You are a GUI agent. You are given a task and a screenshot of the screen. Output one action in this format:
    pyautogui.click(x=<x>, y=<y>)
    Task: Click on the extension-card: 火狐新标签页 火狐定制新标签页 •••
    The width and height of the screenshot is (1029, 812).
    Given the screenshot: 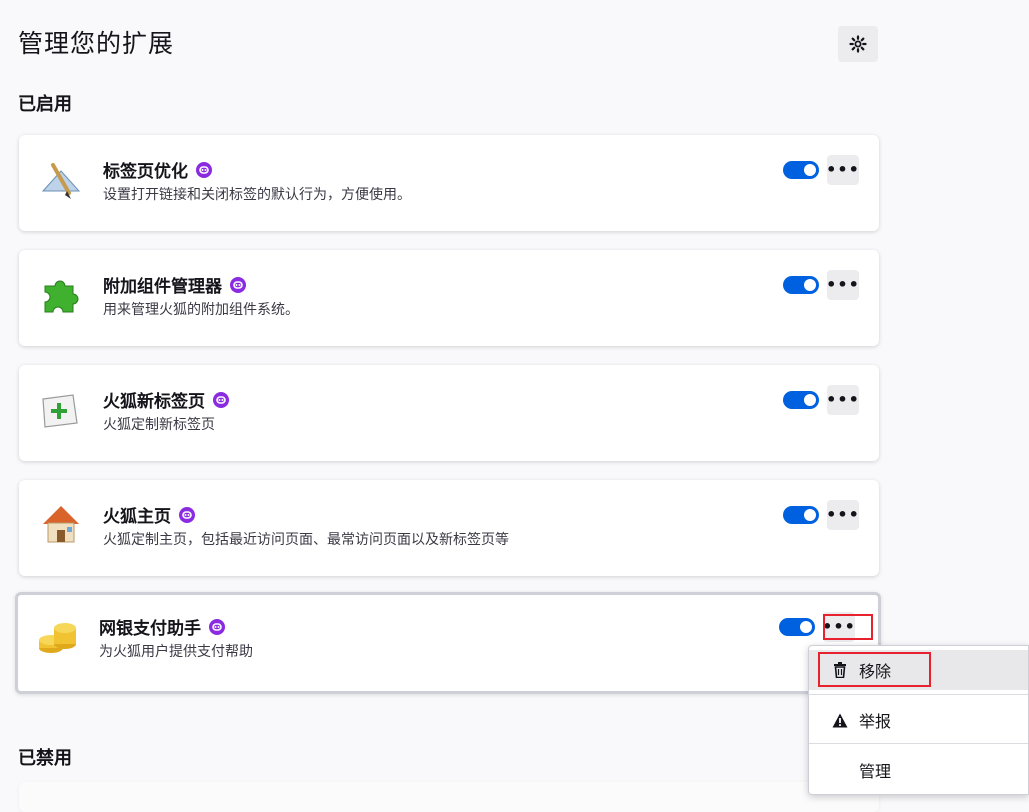 What is the action you would take?
    pyautogui.click(x=449, y=413)
    